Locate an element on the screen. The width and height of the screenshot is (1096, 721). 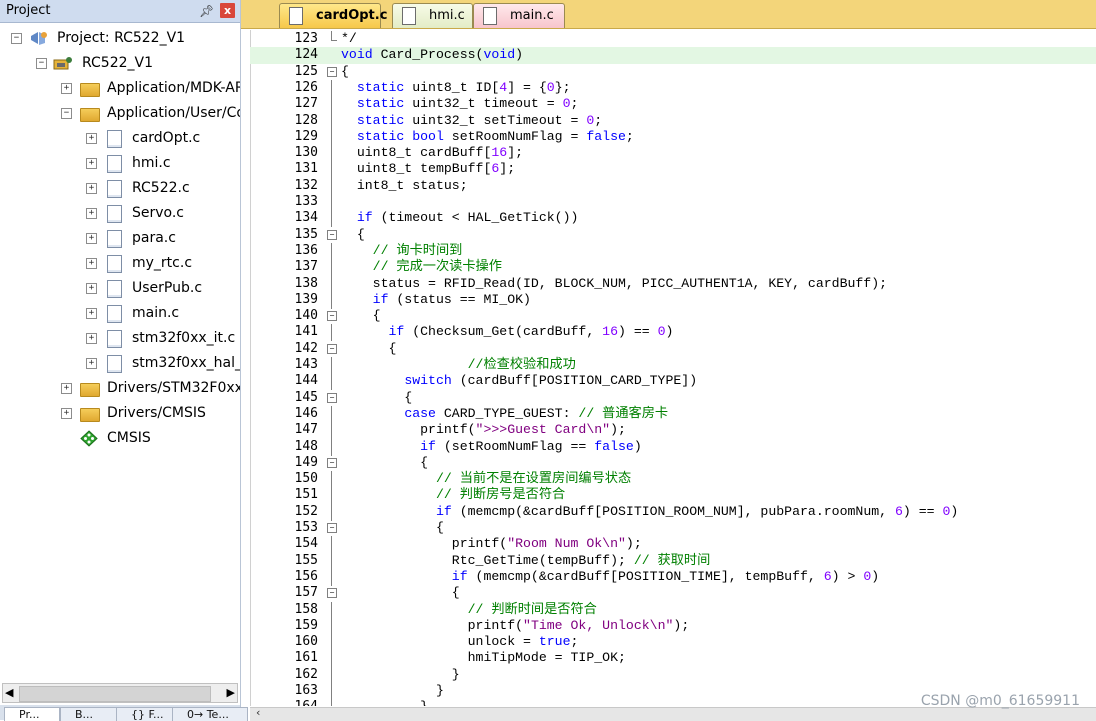
tree-folder-drivers-cmsis: + Drivers/CMSIS is located at coordinates (120, 414).